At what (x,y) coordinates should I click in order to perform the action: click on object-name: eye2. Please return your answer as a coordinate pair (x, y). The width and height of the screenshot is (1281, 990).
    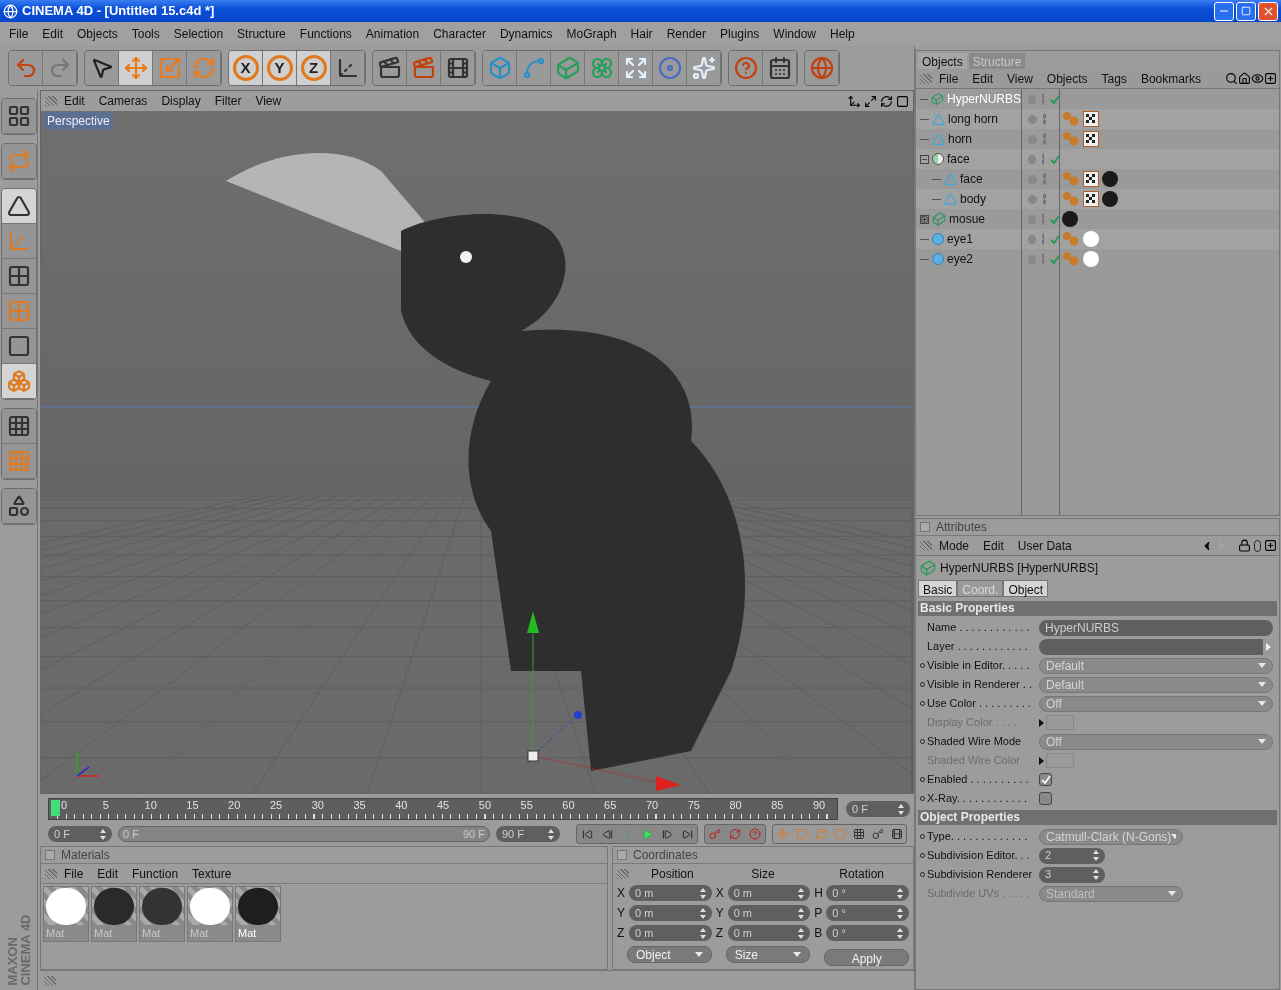
    Looking at the image, I should click on (960, 259).